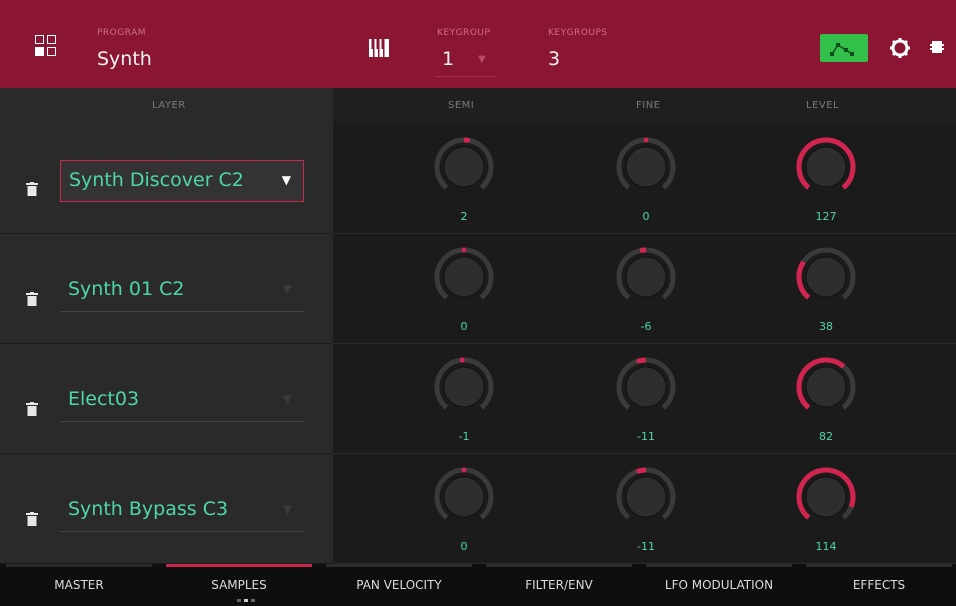  What do you see at coordinates (156, 180) in the screenshot?
I see `sample-name: Synth Discover C2` at bounding box center [156, 180].